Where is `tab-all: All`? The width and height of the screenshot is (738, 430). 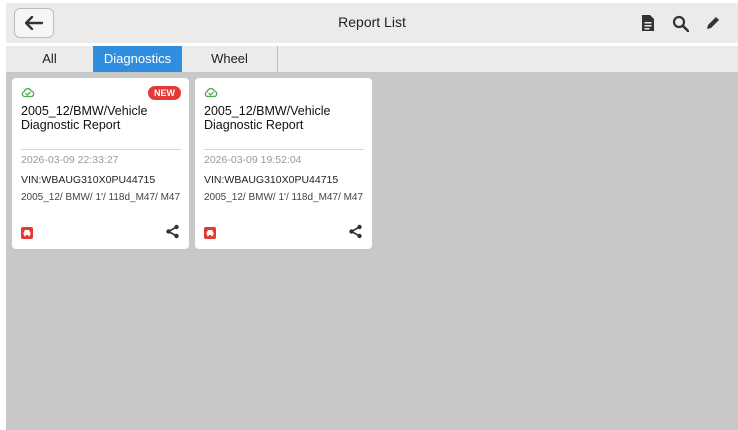 tab-all: All is located at coordinates (49, 59).